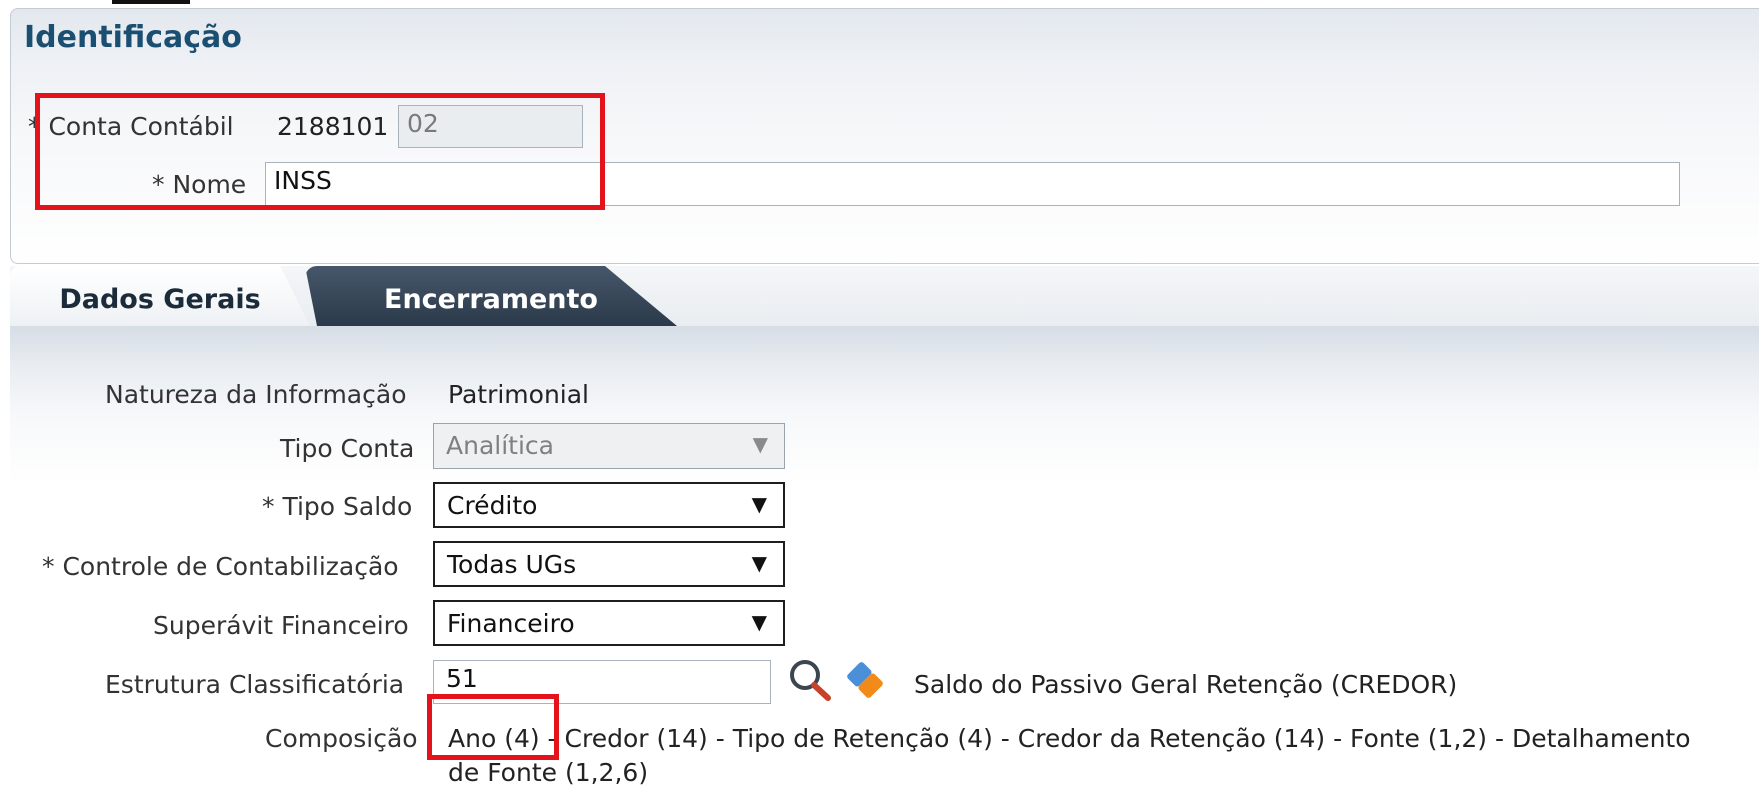 The height and width of the screenshot is (796, 1759). I want to click on natureza-value: Patrimonial, so click(519, 394).